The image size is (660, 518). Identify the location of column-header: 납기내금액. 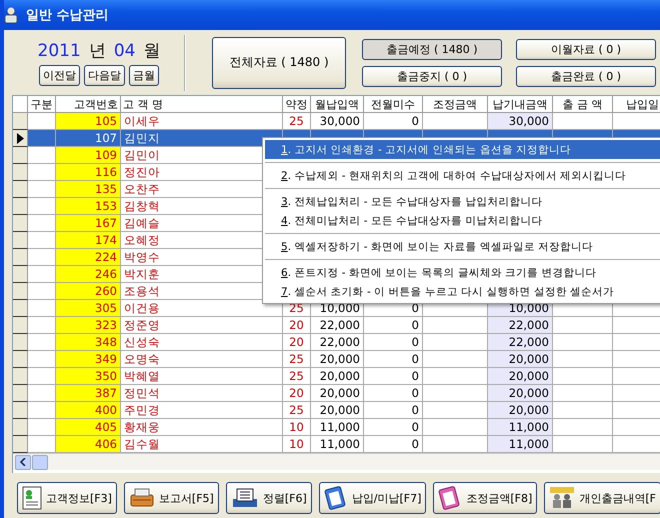
(520, 104).